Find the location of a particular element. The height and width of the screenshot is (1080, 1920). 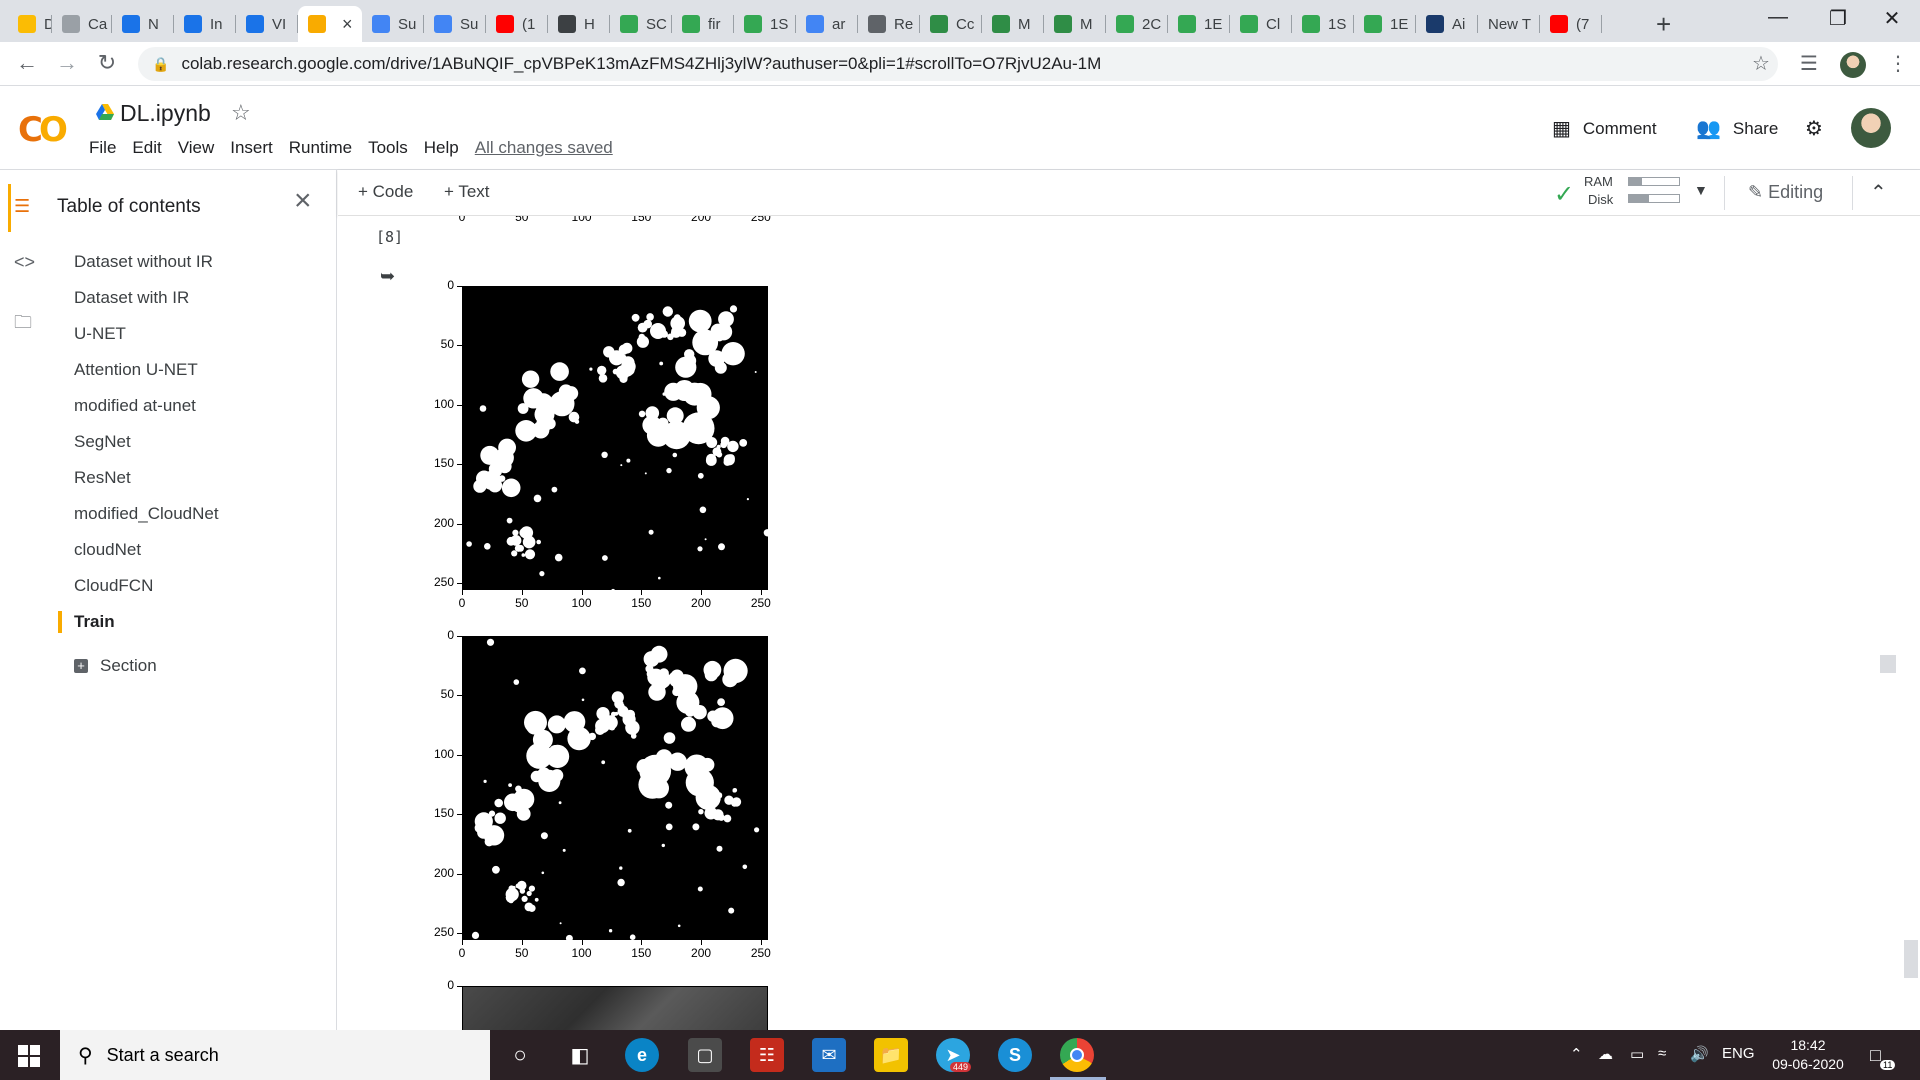

close-icon: × is located at coordinates (303, 201).